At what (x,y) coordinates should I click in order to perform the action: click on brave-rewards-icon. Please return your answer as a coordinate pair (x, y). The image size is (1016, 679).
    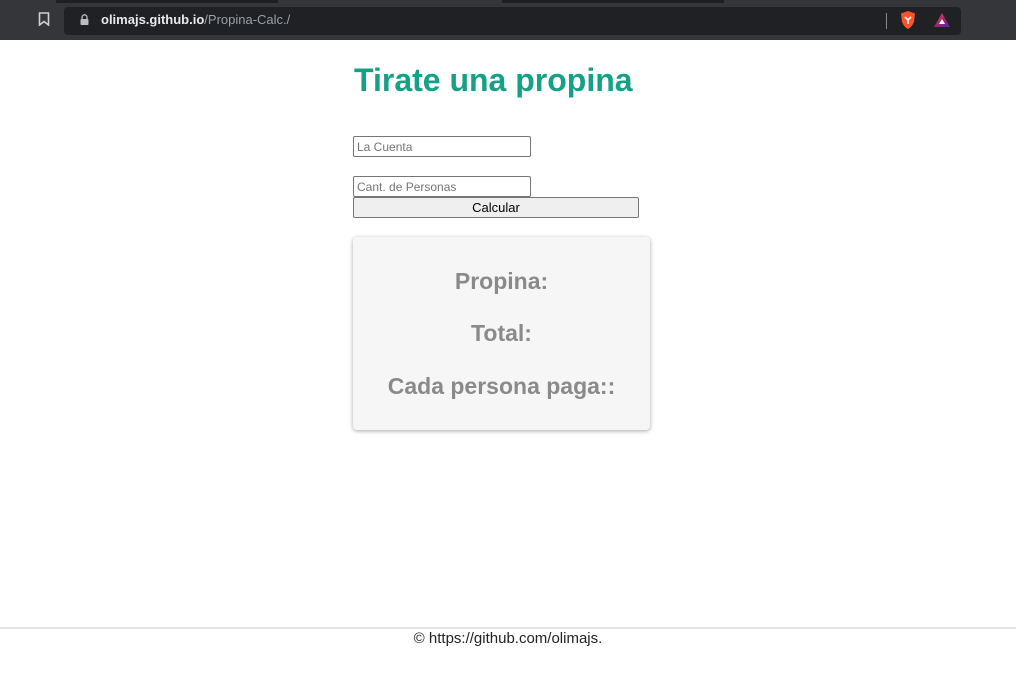
    Looking at the image, I should click on (942, 20).